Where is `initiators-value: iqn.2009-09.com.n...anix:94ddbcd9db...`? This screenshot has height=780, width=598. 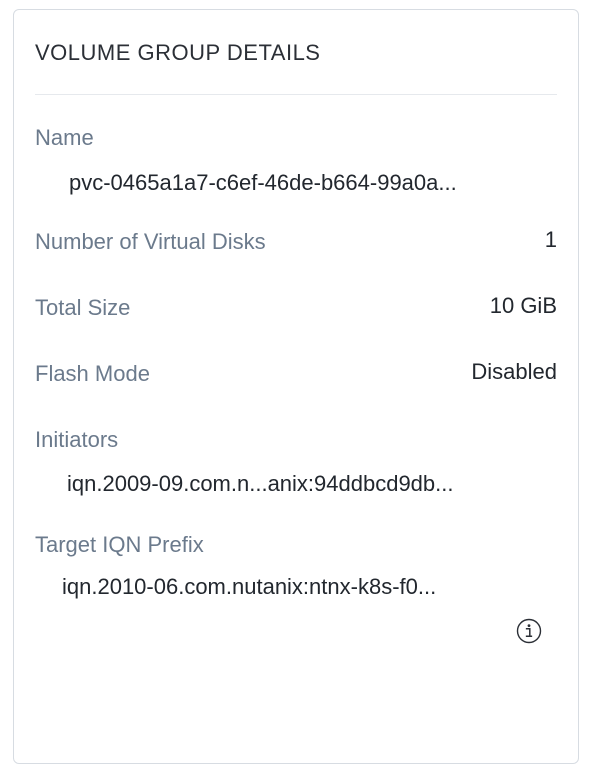 initiators-value: iqn.2009-09.com.n...anix:94ddbcd9db... is located at coordinates (260, 483).